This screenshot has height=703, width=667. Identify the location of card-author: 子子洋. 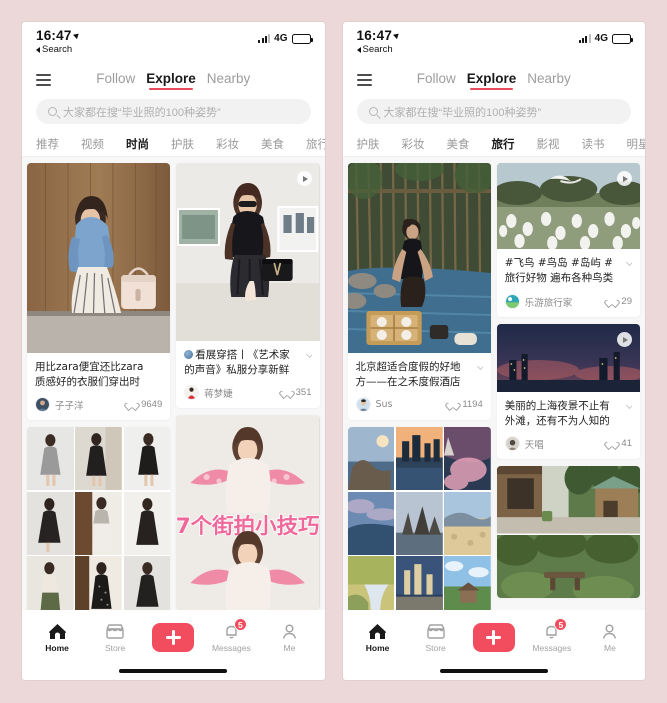
(59, 405).